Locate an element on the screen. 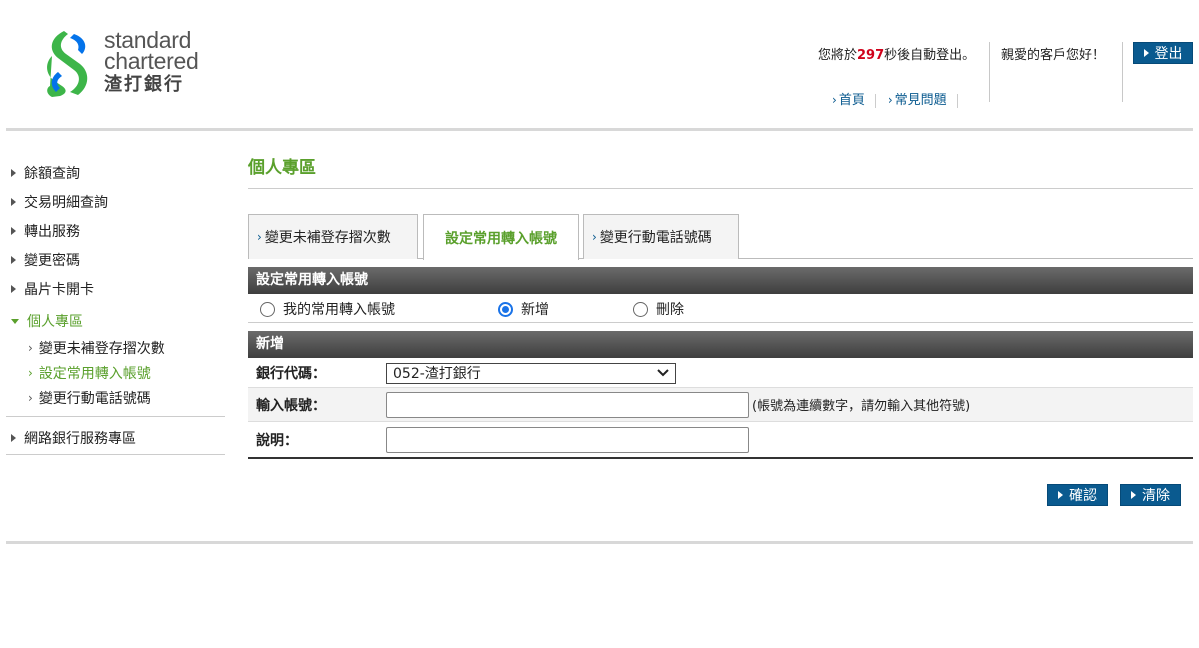  auto-logout-timer: 您將於297秒後自動登出。 is located at coordinates (896, 53).